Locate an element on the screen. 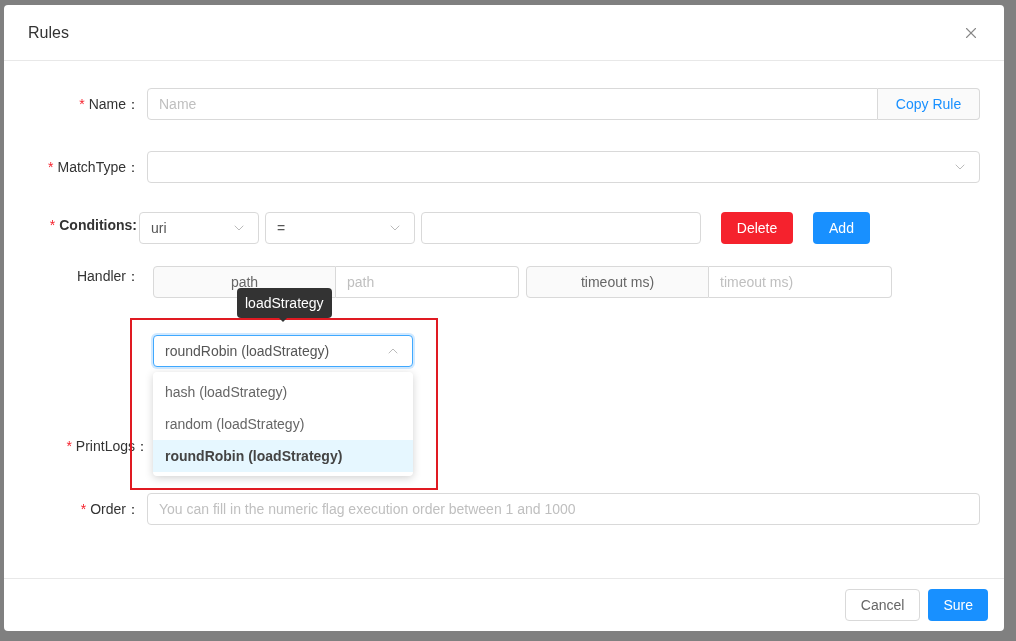  dropdown-option: roundRobin (loadStrategy) is located at coordinates (283, 456).